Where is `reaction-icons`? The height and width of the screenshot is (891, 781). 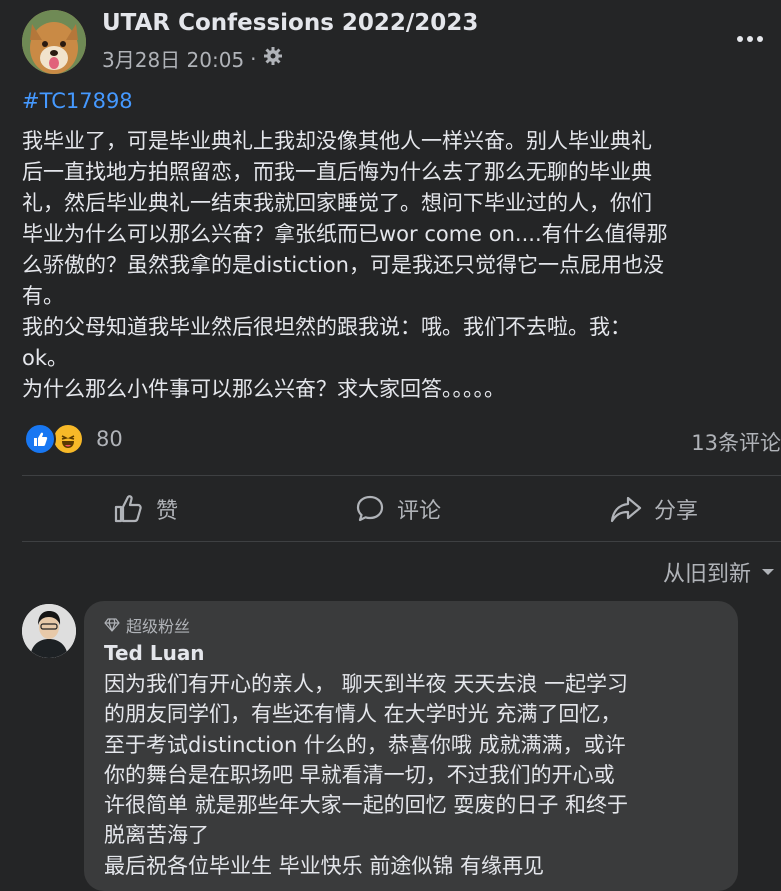
reaction-icons is located at coordinates (54, 439).